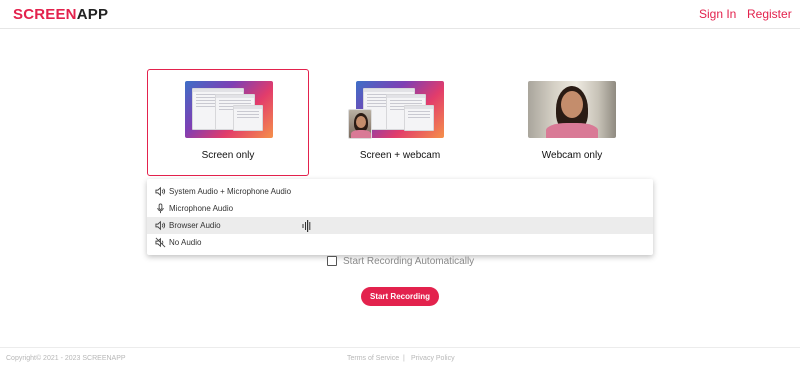 This screenshot has height=370, width=800. I want to click on register-link: Register, so click(769, 14).